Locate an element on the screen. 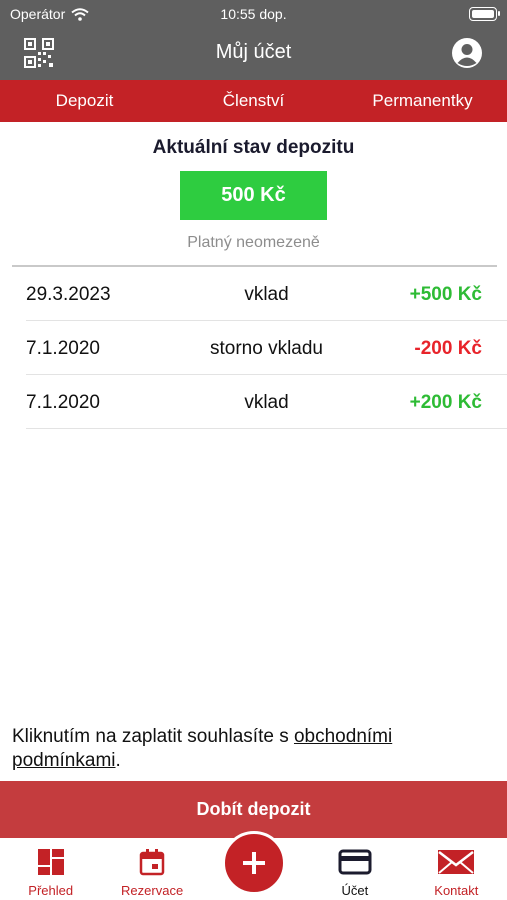 Image resolution: width=507 pixels, height=900 pixels. validity-text: Platný neomezeně is located at coordinates (253, 242).